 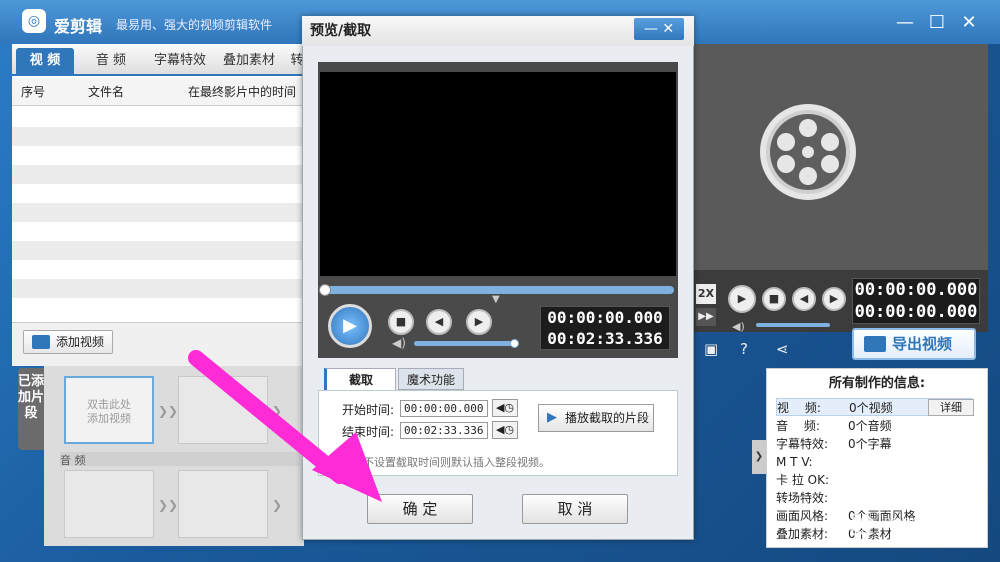 I want to click on annotation-arrow, so click(x=285, y=426).